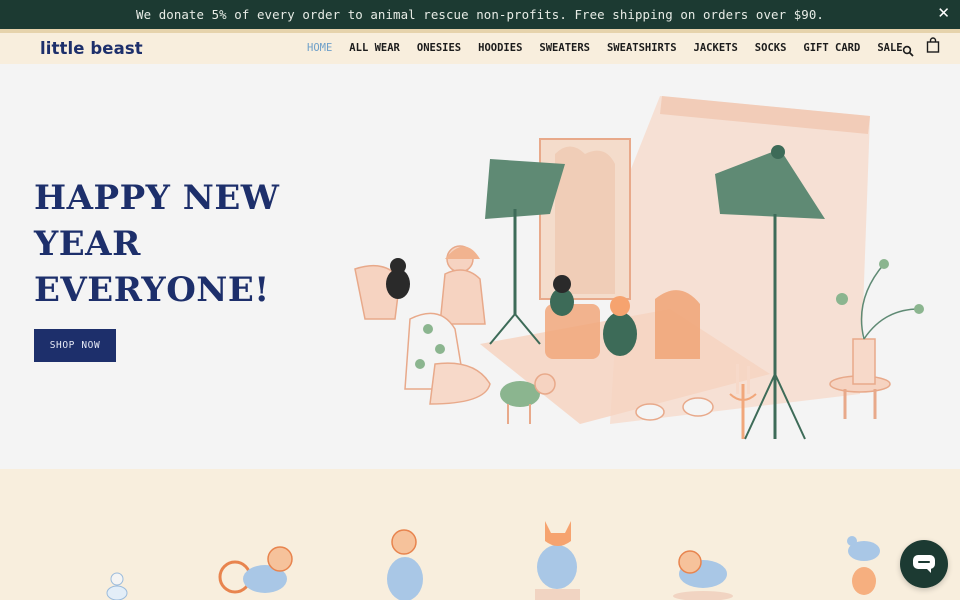 This screenshot has height=600, width=960. Describe the element at coordinates (500, 48) in the screenshot. I see `nav-item-hoodies: HOODIES` at that location.